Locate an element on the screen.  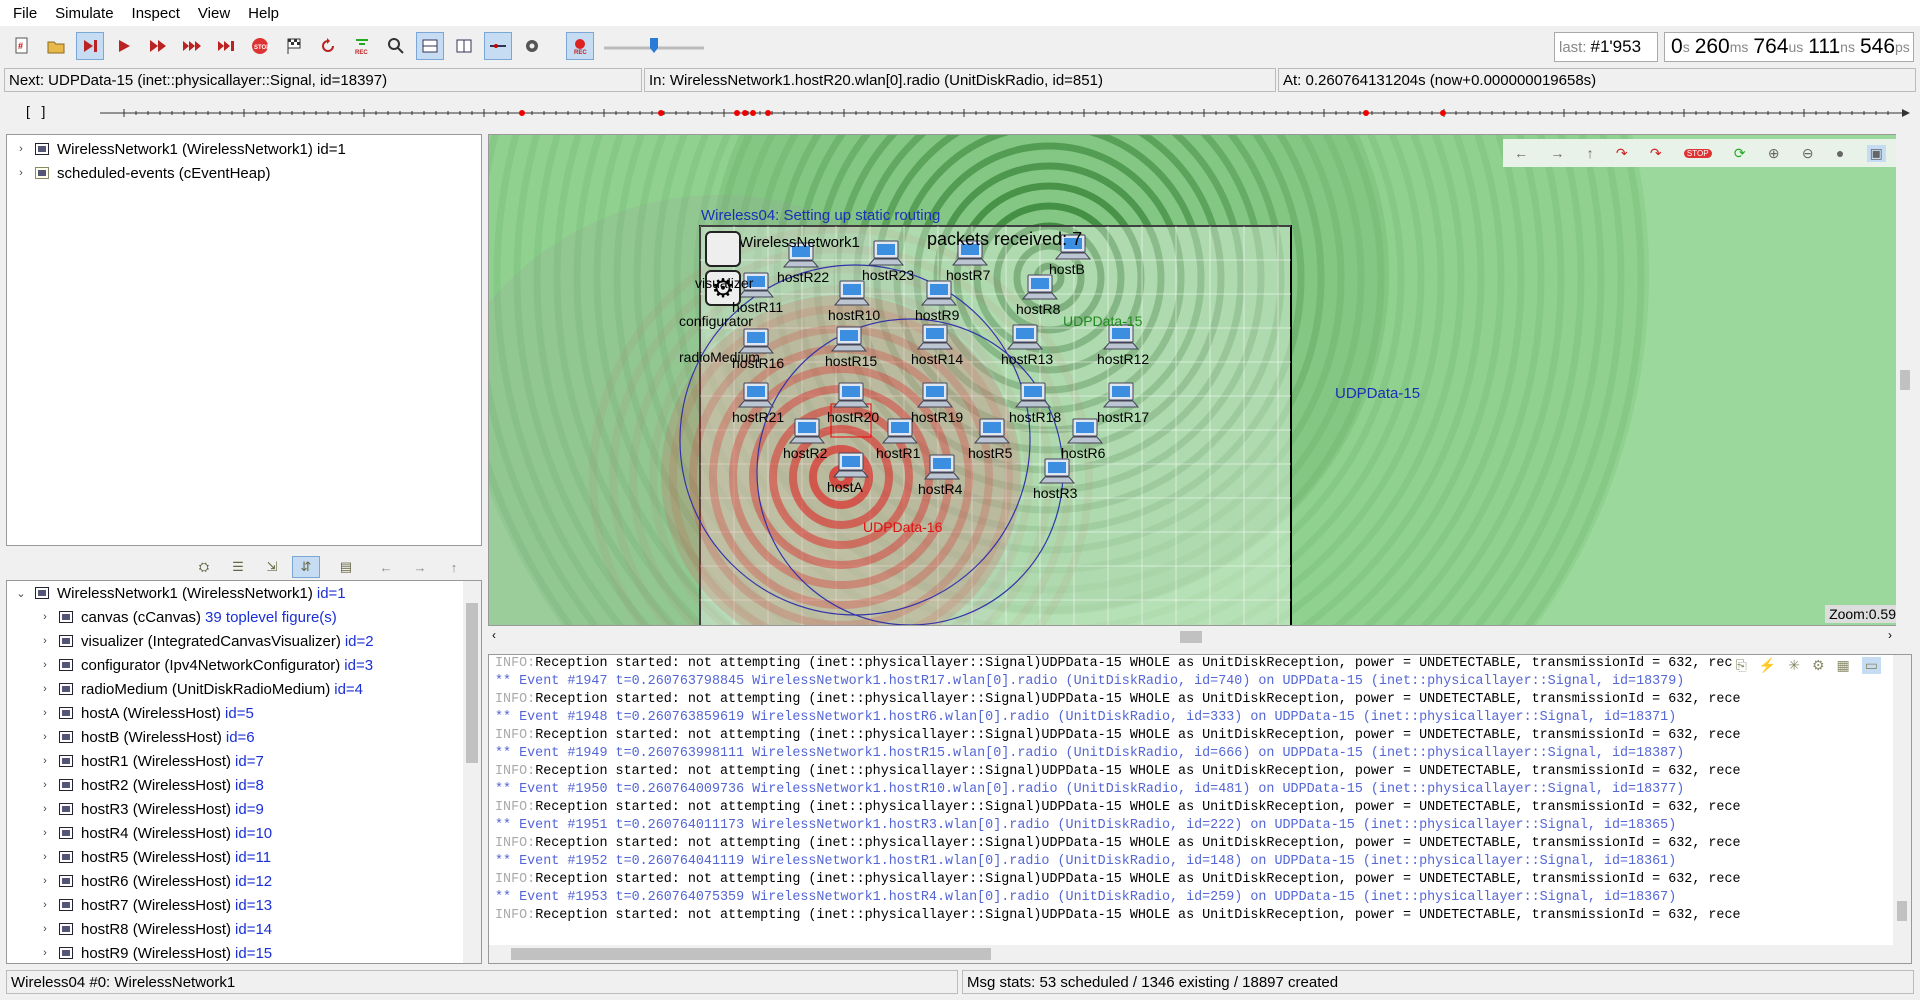
rebuild-button is located at coordinates (328, 46).